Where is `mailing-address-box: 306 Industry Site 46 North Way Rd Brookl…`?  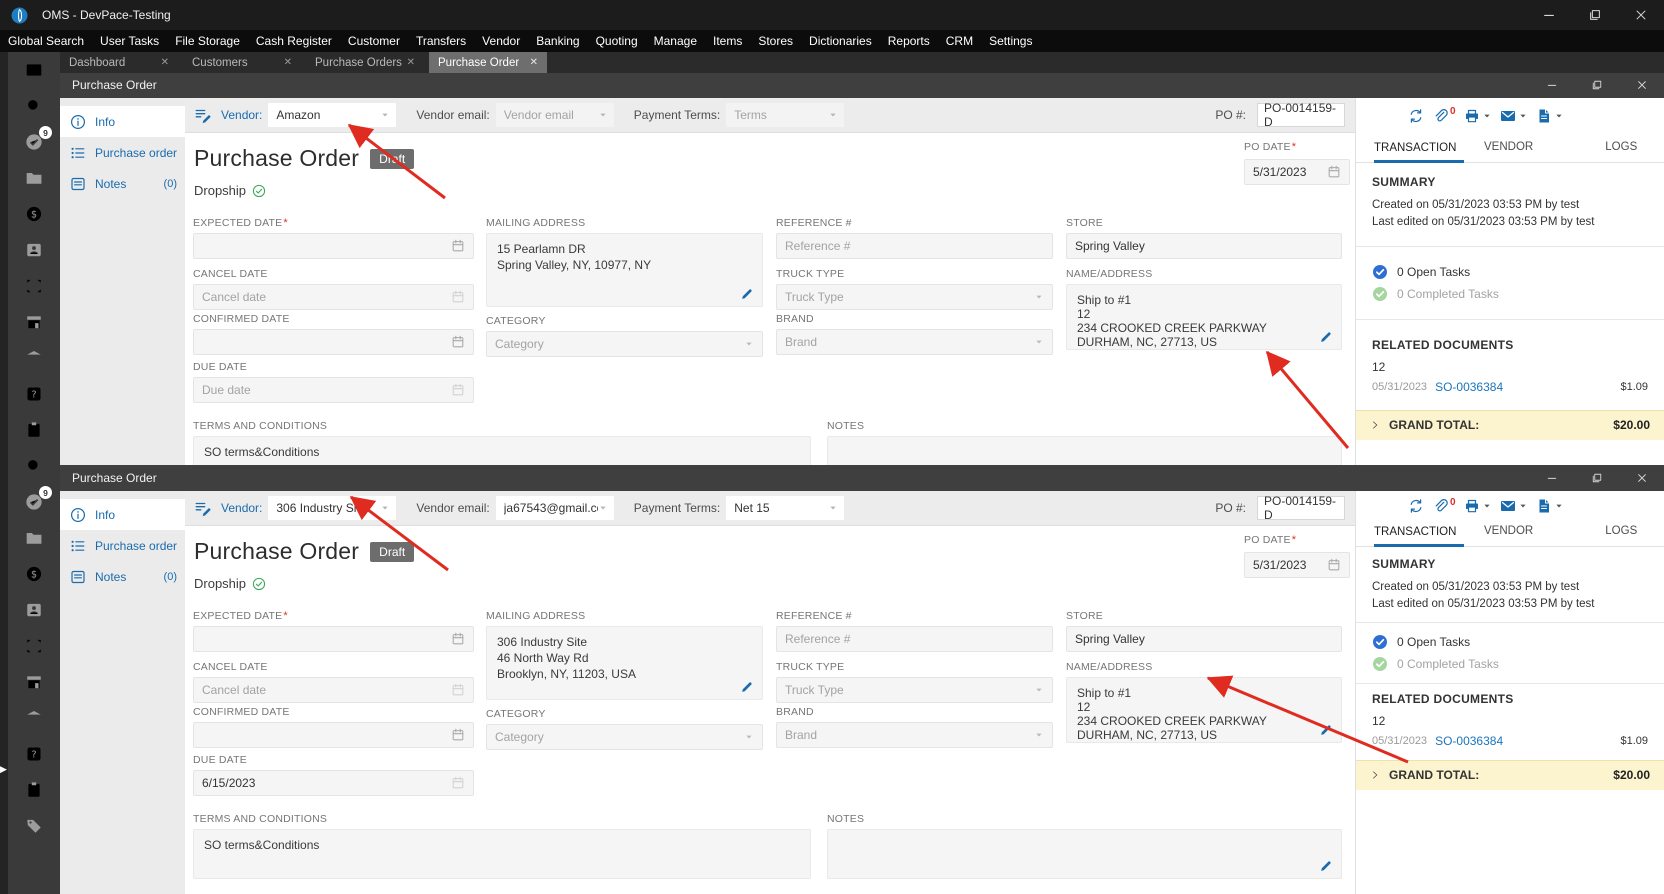
mailing-address-box: 306 Industry Site 46 North Way Rd Brookl… is located at coordinates (624, 663).